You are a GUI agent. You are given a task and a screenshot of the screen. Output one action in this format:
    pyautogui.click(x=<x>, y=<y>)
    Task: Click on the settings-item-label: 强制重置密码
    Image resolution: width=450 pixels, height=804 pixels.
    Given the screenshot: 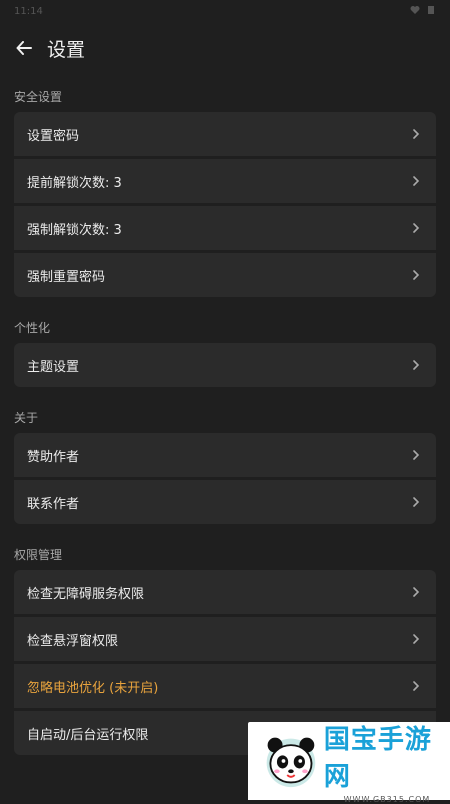 What is the action you would take?
    pyautogui.click(x=66, y=277)
    